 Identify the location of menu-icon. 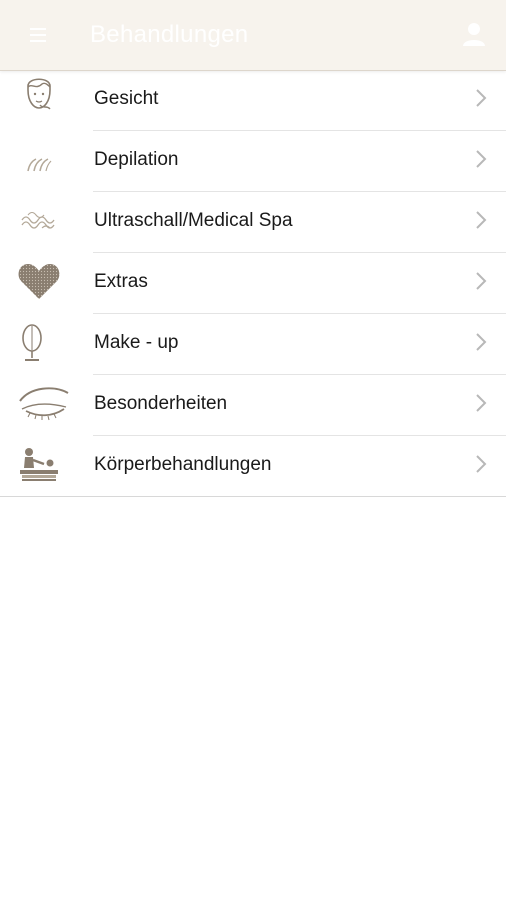
(41, 35).